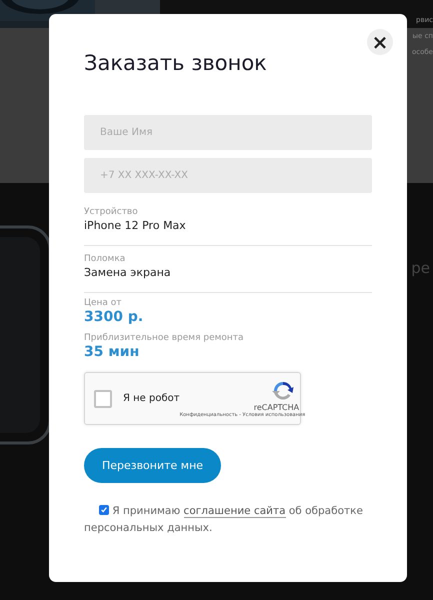 The width and height of the screenshot is (433, 600). Describe the element at coordinates (114, 317) in the screenshot. I see `detail-value: 3300 р.` at that location.